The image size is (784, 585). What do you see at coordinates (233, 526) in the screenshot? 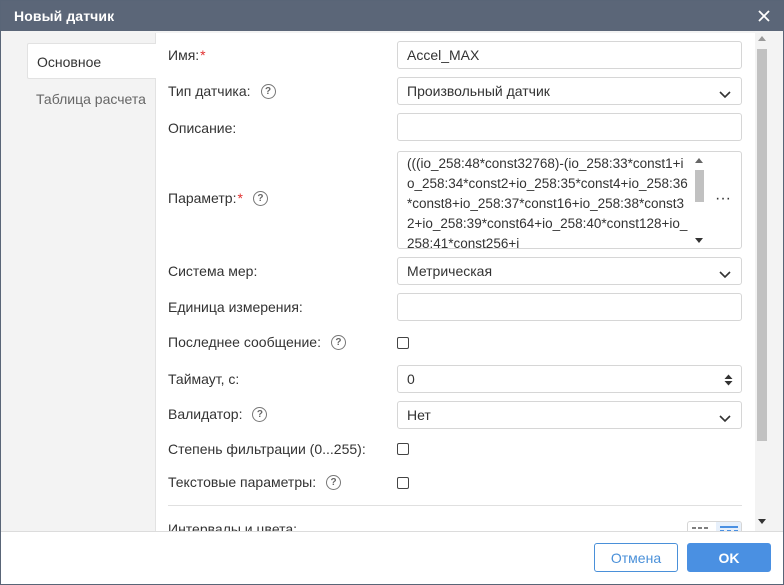
I see `intervals-label: Интервалы и цвета:` at bounding box center [233, 526].